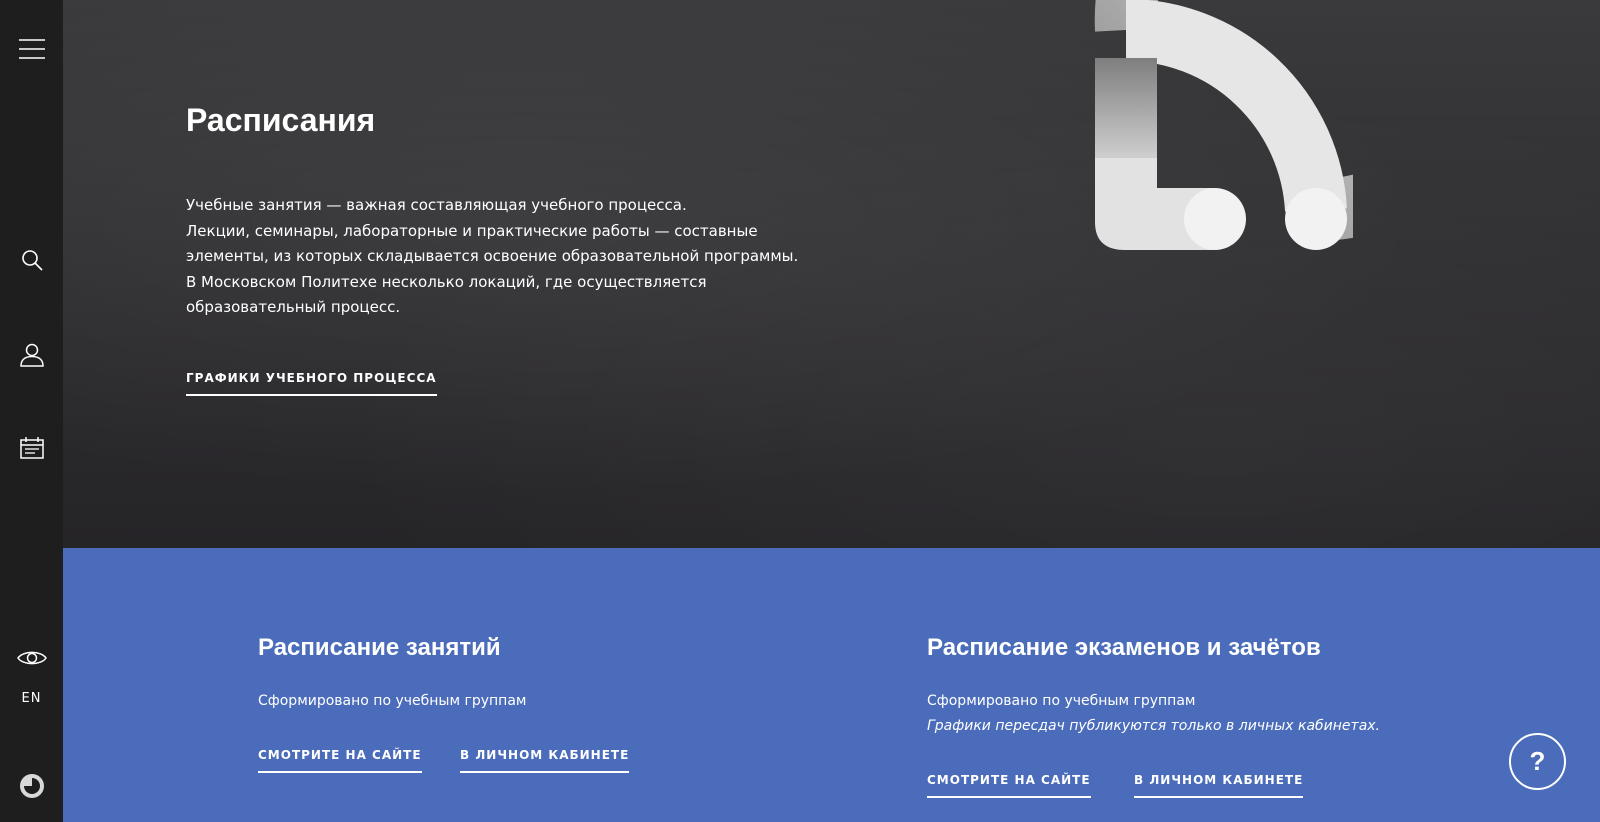 The height and width of the screenshot is (822, 1600). I want to click on user-icon, so click(31, 355).